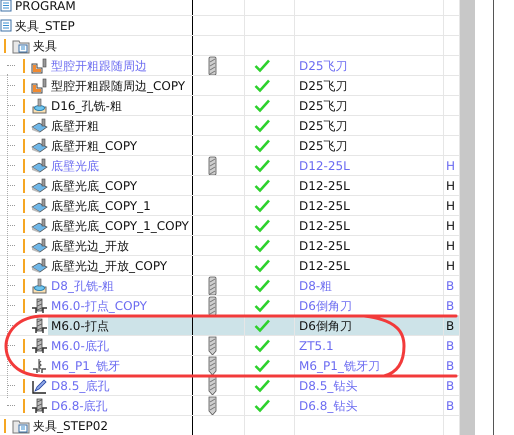 Image resolution: width=514 pixels, height=435 pixels. Describe the element at coordinates (85, 365) in the screenshot. I see `operation-name: M6_P1_铣牙` at that location.